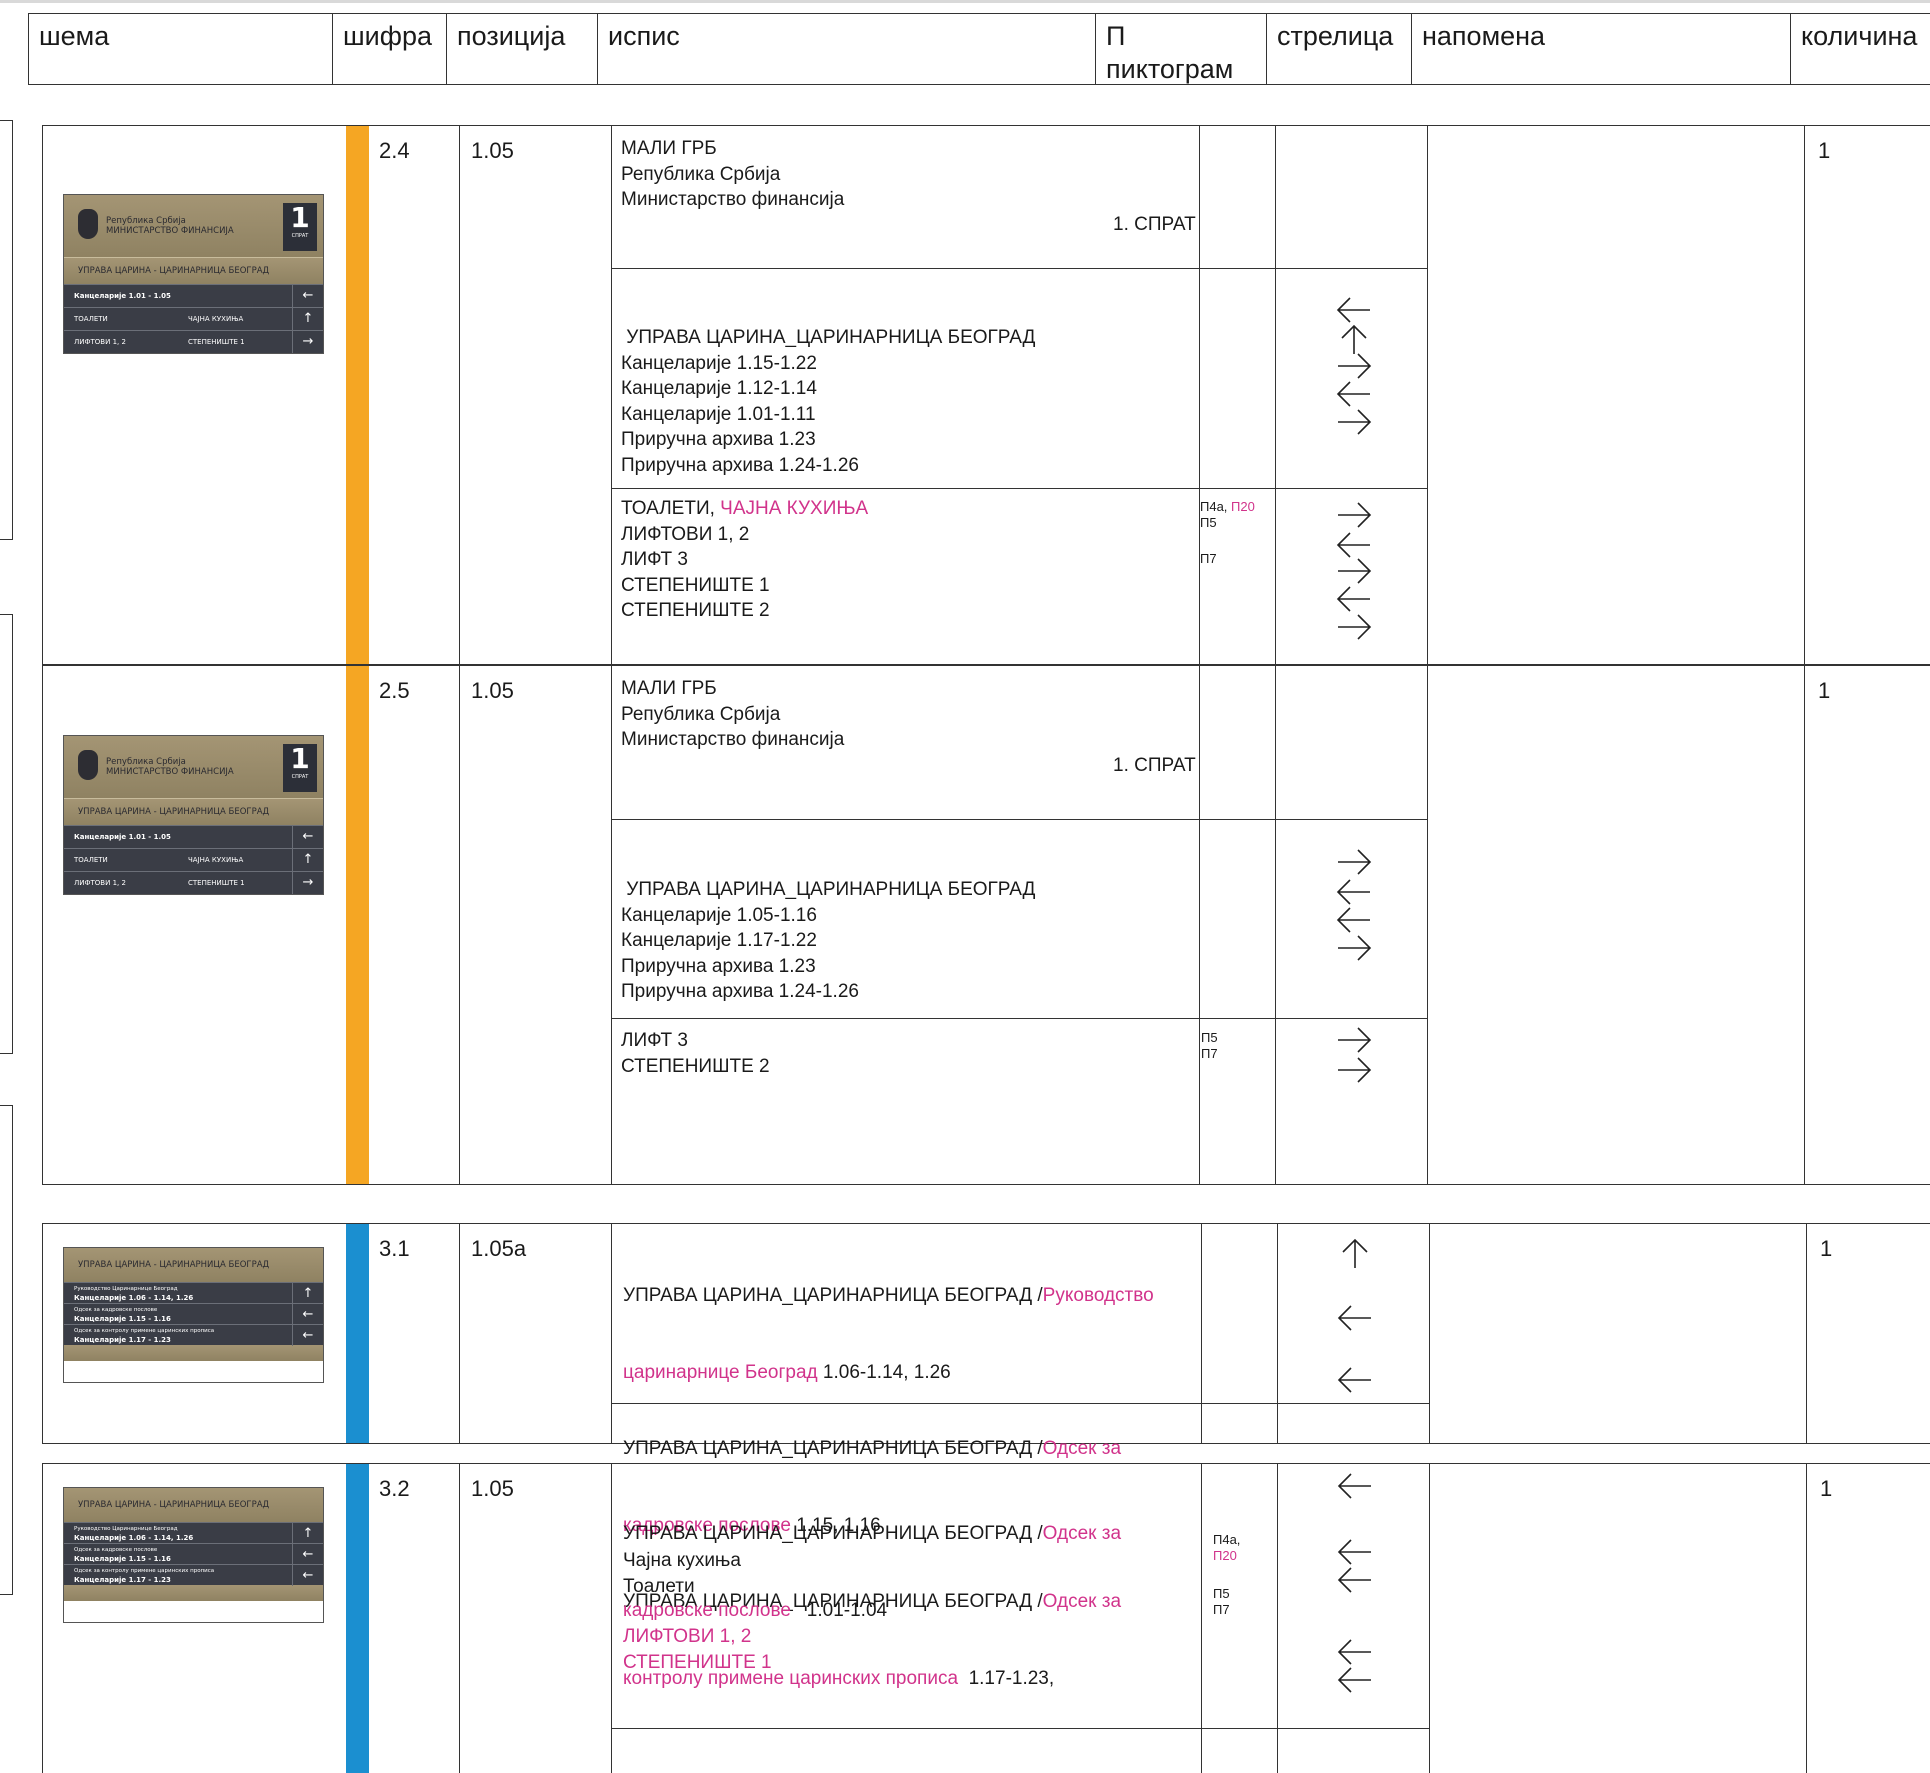 This screenshot has height=1773, width=1930. What do you see at coordinates (193, 882) in the screenshot?
I see `sign-row: ЛИФТОВИ 1, 2 СТЕПЕНИШТЕ 1 →` at bounding box center [193, 882].